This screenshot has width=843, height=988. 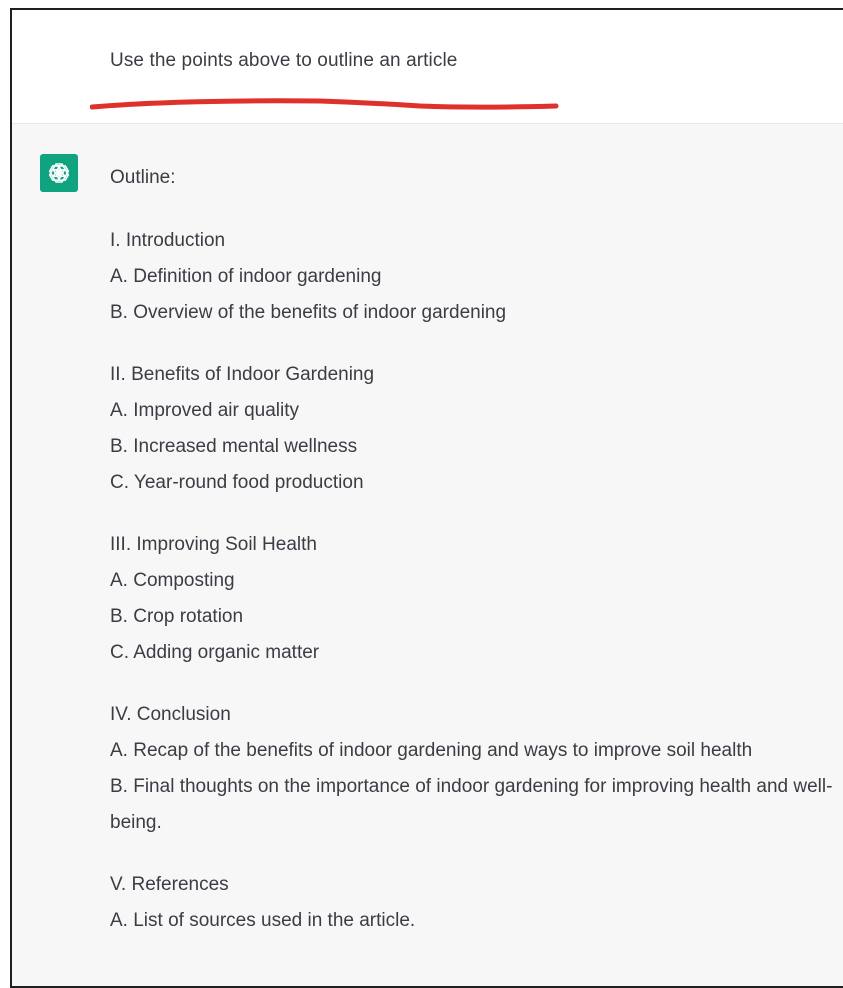 I want to click on section-heading: IV. Conclusion, so click(x=170, y=714).